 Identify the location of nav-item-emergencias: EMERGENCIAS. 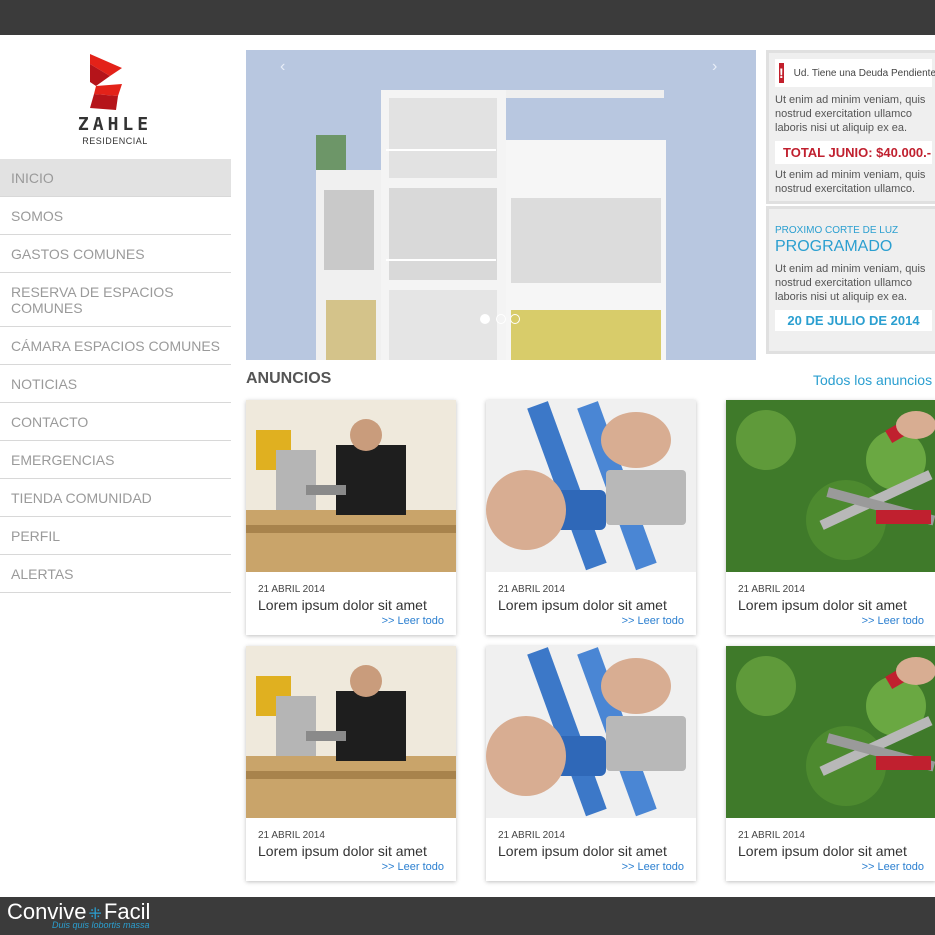
(115, 460).